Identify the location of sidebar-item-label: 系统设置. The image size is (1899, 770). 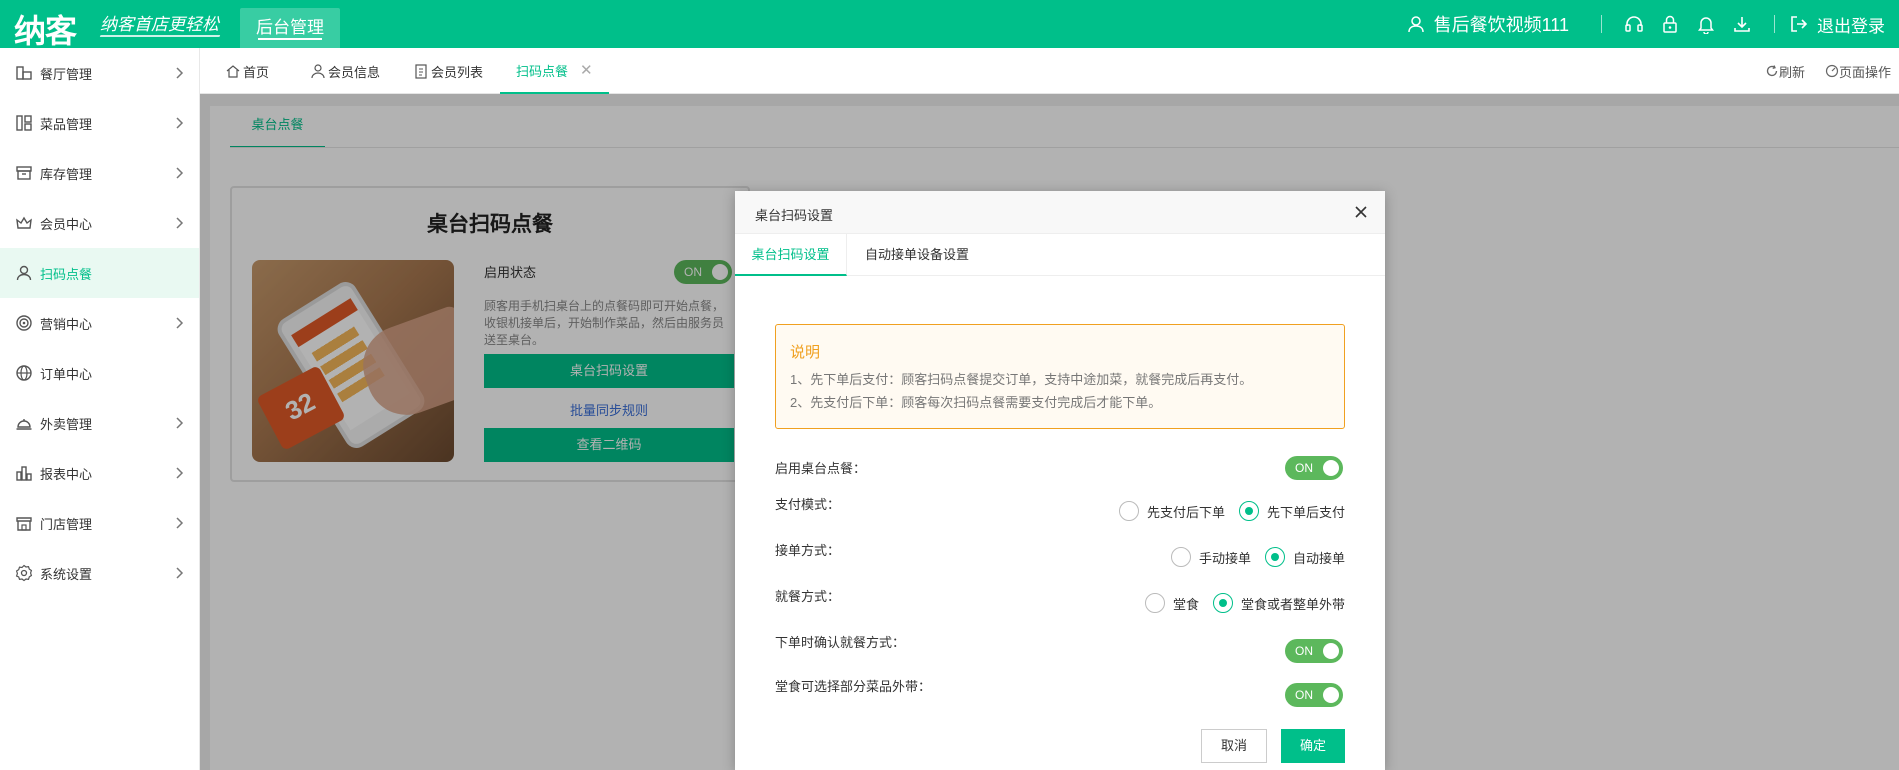
(66, 574).